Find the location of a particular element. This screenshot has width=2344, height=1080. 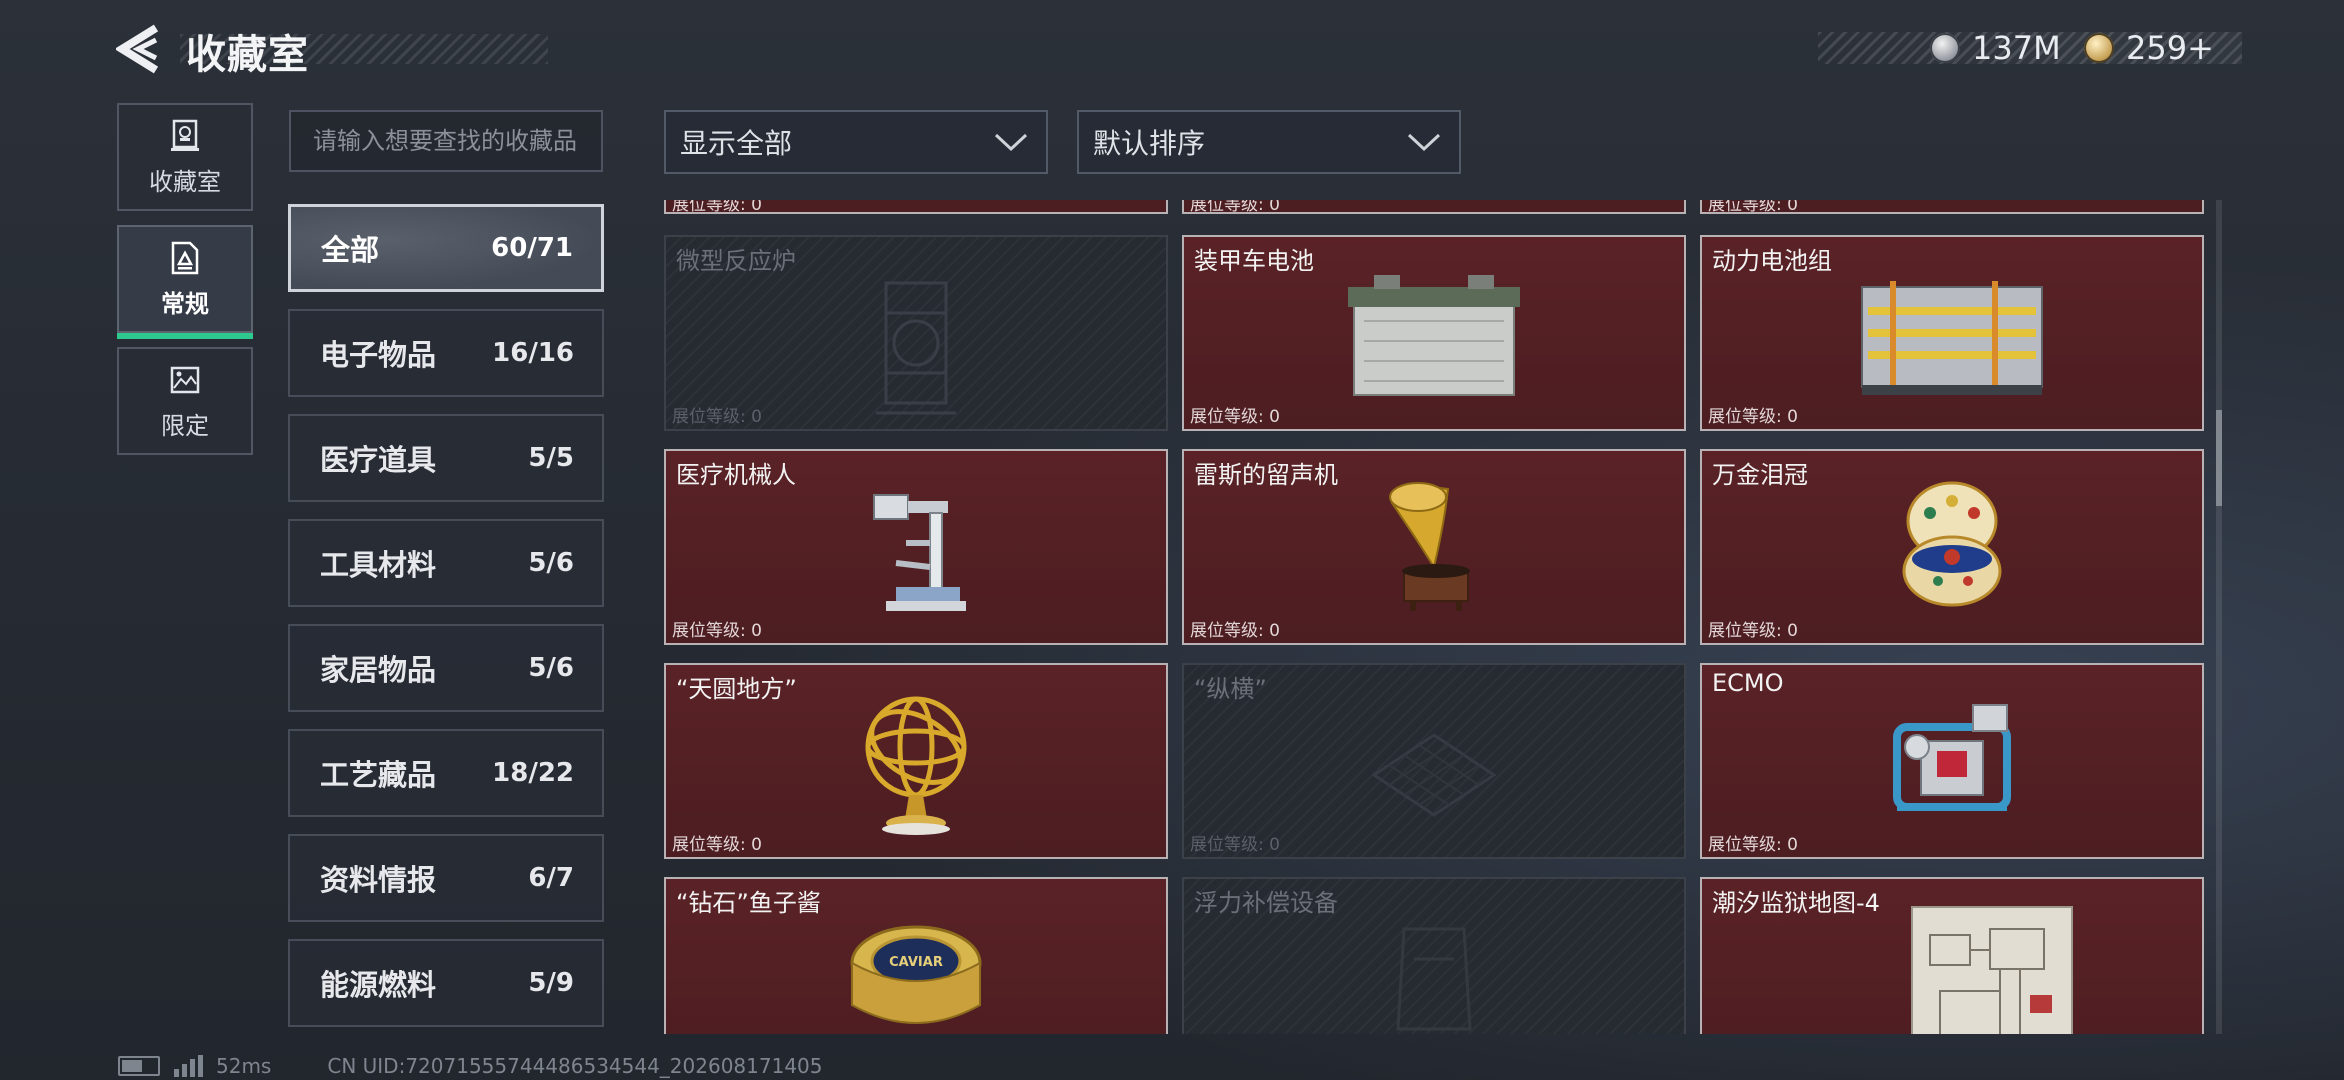

item-name: 微型反应炉 is located at coordinates (736, 261).